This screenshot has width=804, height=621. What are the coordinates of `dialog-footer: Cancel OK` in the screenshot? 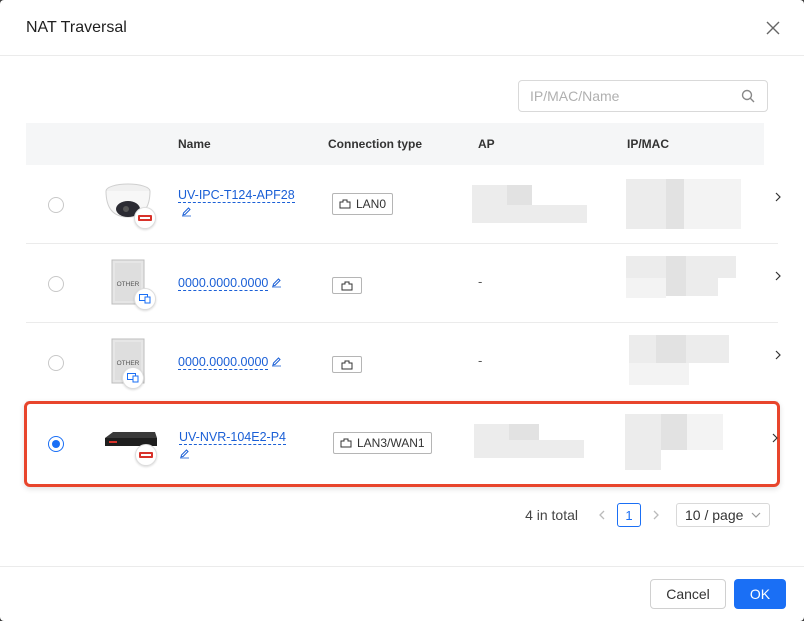 It's located at (402, 593).